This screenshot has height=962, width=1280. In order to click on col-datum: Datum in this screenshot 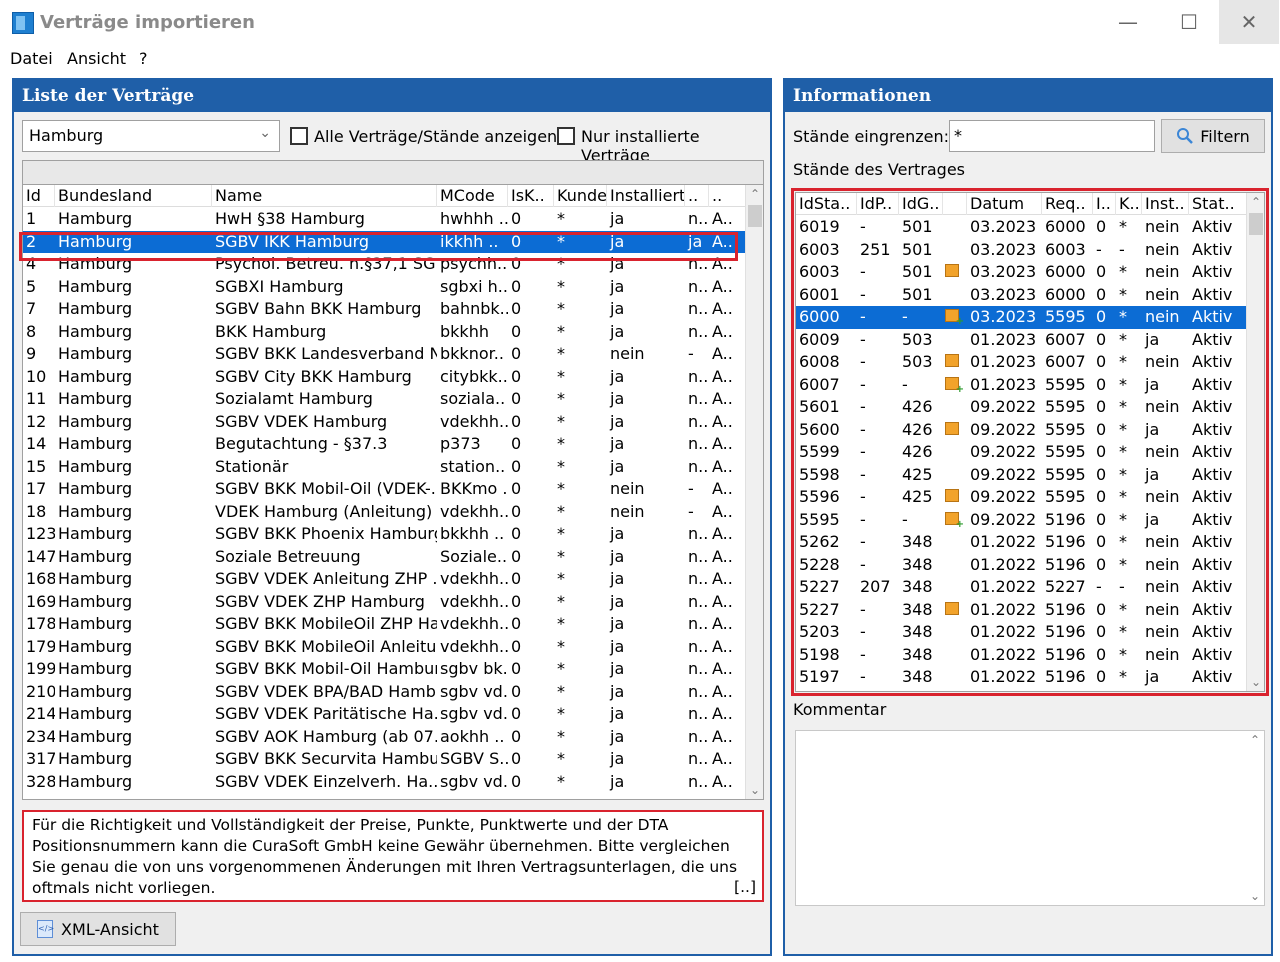, I will do `click(1004, 204)`.